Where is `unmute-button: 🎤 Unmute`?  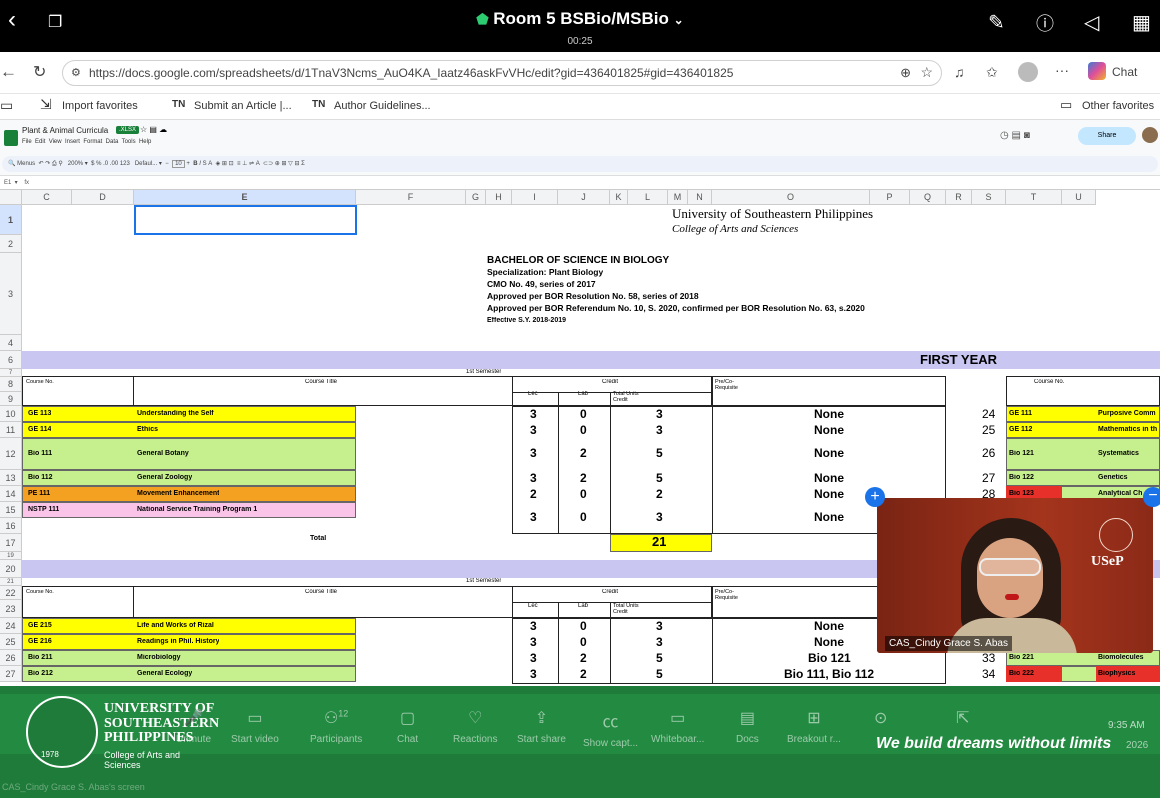 unmute-button: 🎤 Unmute is located at coordinates (193, 726).